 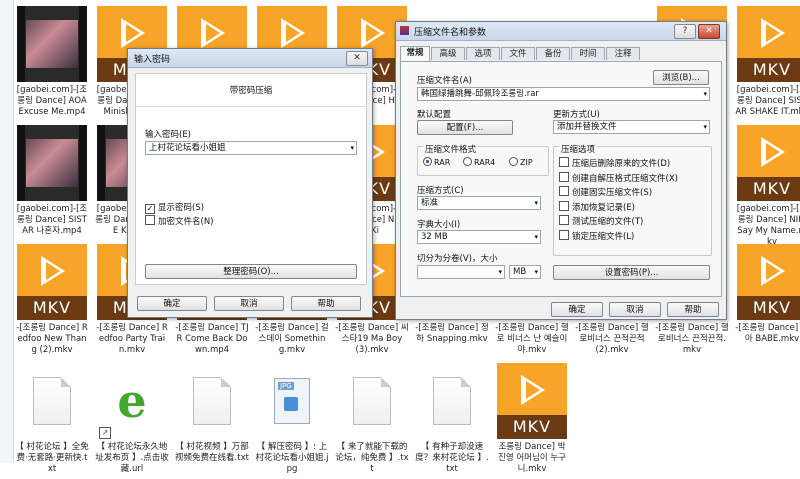 What do you see at coordinates (685, 31) in the screenshot?
I see `help-icon: ?` at bounding box center [685, 31].